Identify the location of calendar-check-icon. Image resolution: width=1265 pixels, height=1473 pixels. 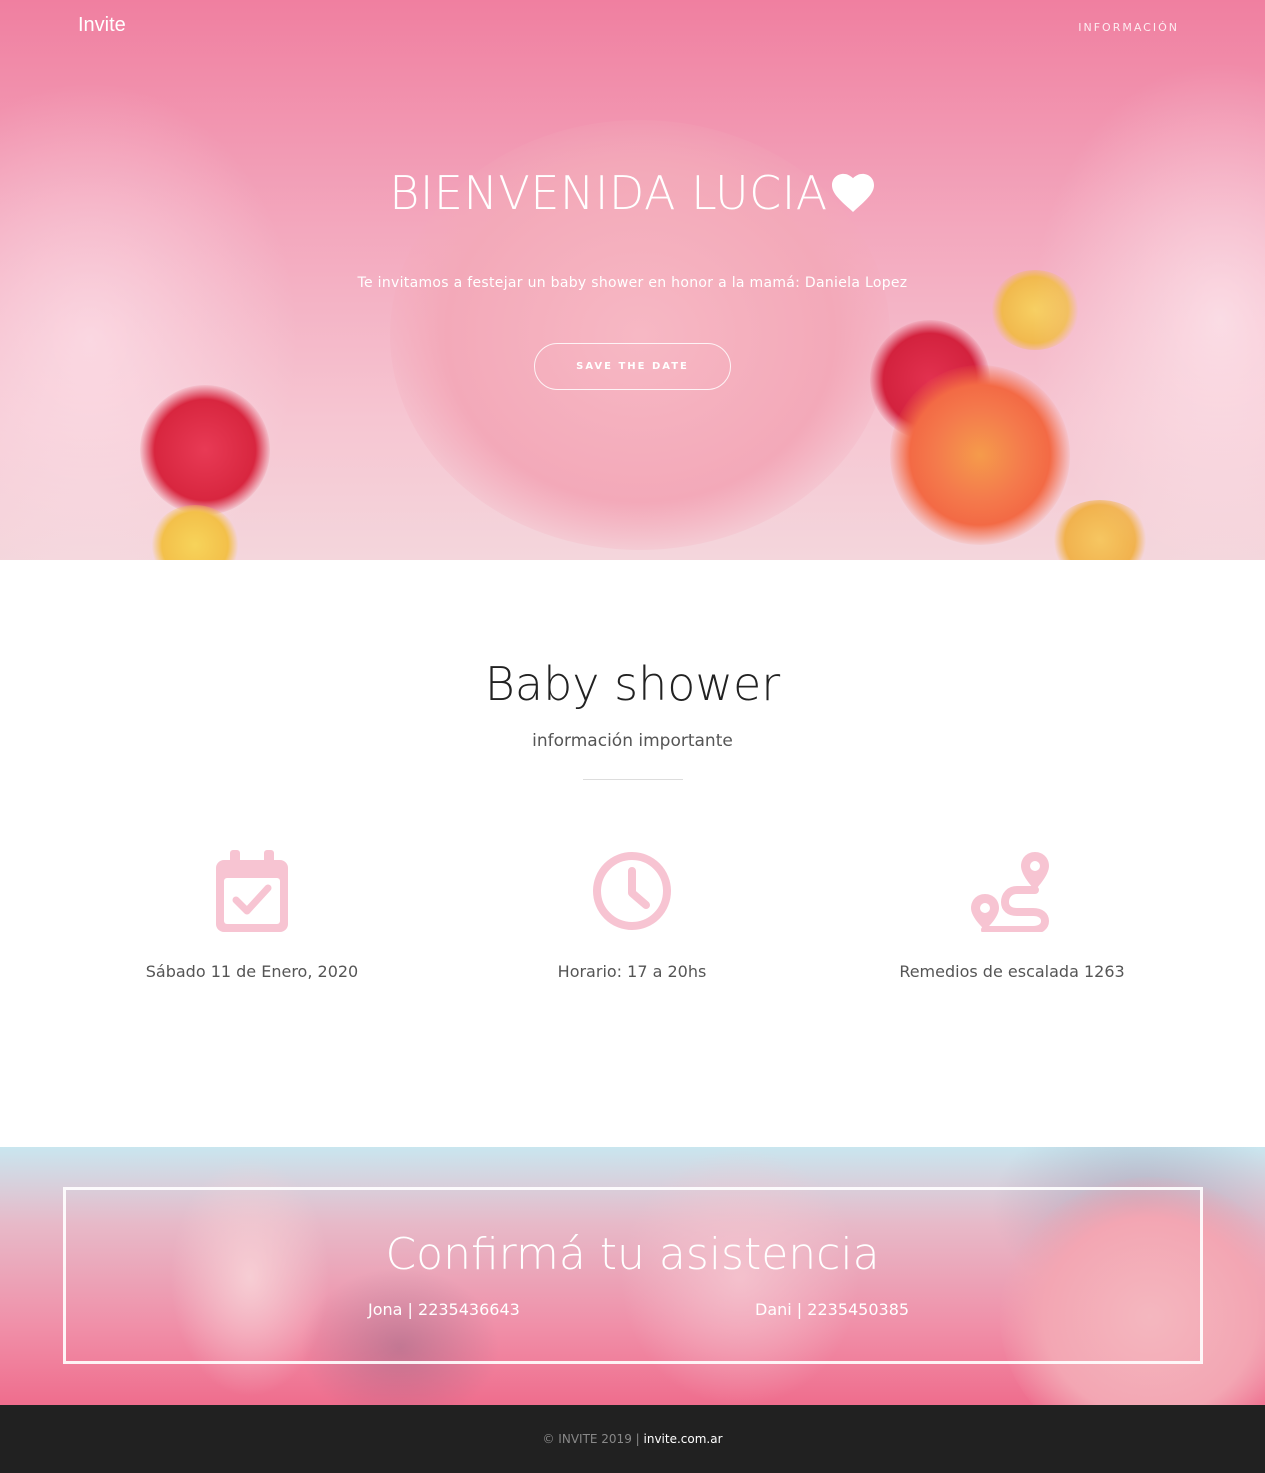
(252, 893).